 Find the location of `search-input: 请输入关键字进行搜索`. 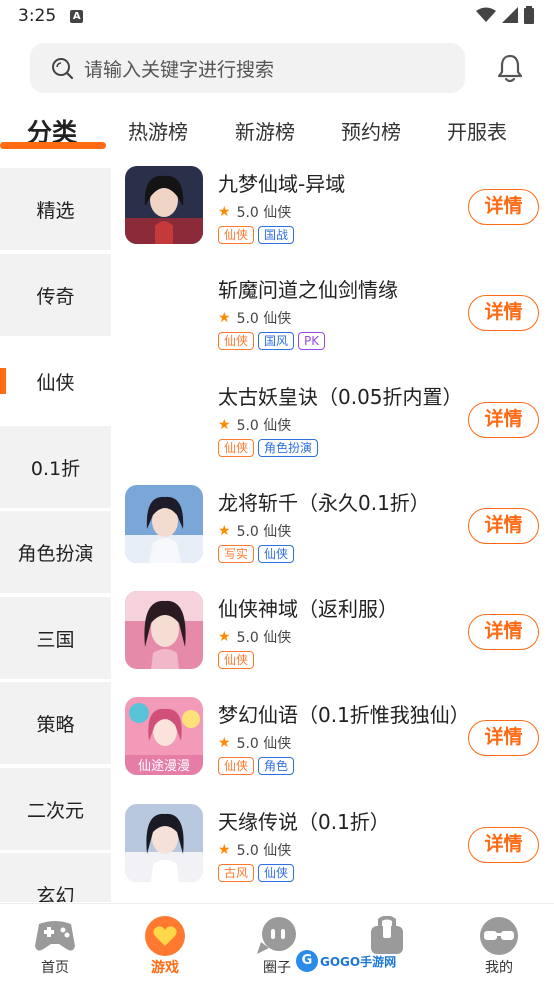

search-input: 请输入关键字进行搜索 is located at coordinates (247, 68).